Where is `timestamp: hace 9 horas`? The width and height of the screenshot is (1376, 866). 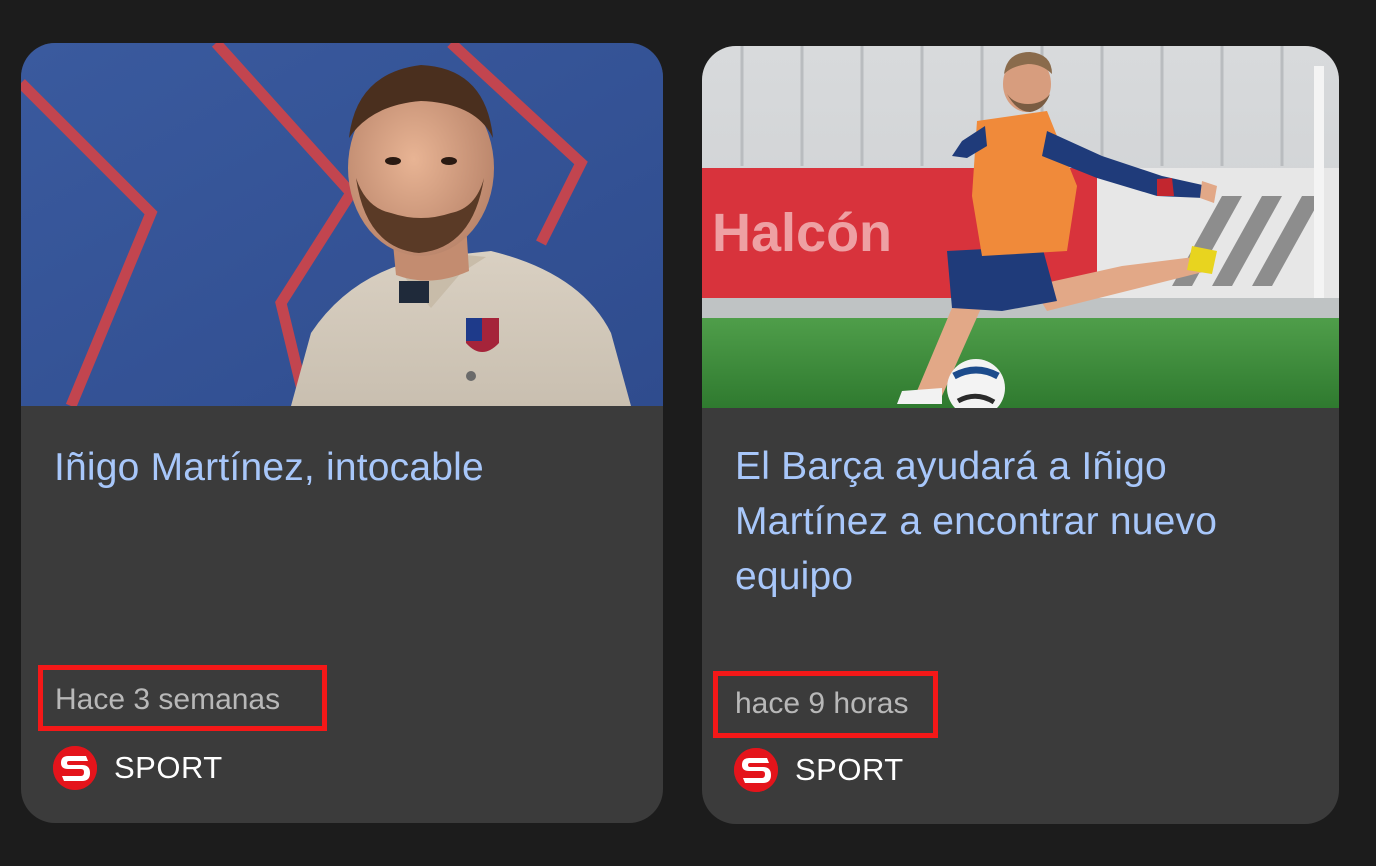
timestamp: hace 9 horas is located at coordinates (822, 703).